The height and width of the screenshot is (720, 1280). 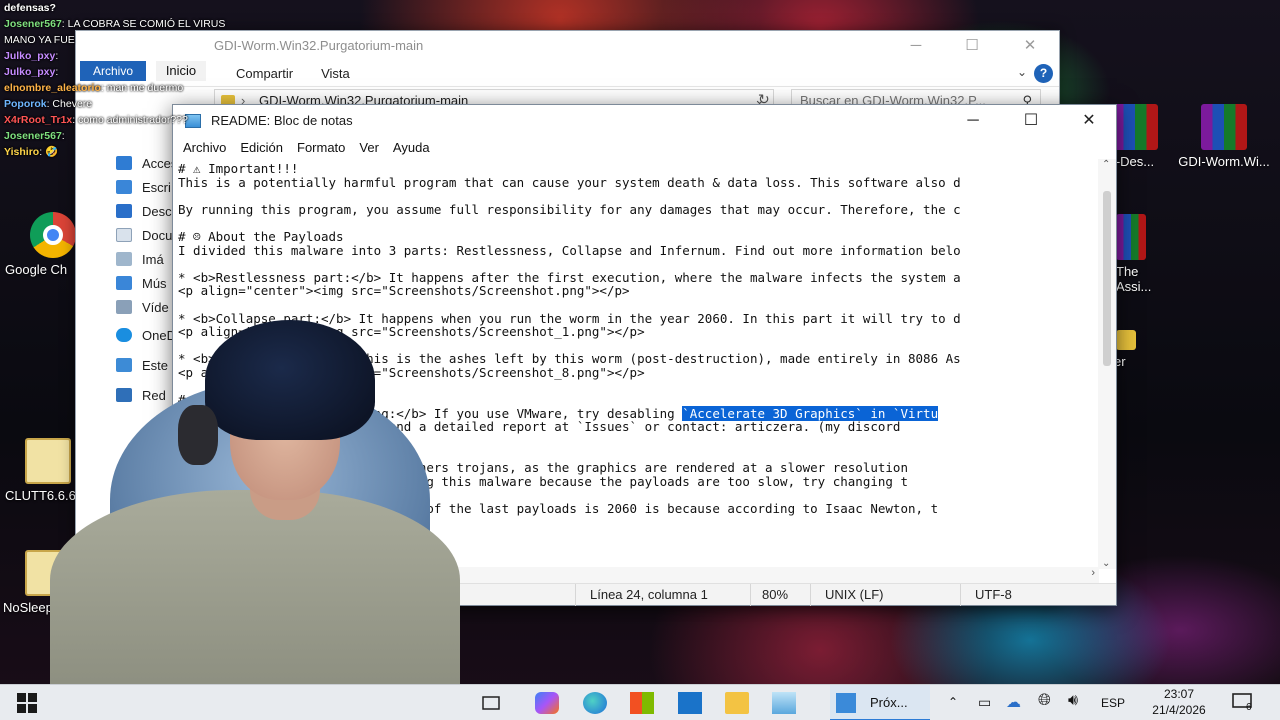 What do you see at coordinates (321, 148) in the screenshot?
I see `menu-formato: Formato` at bounding box center [321, 148].